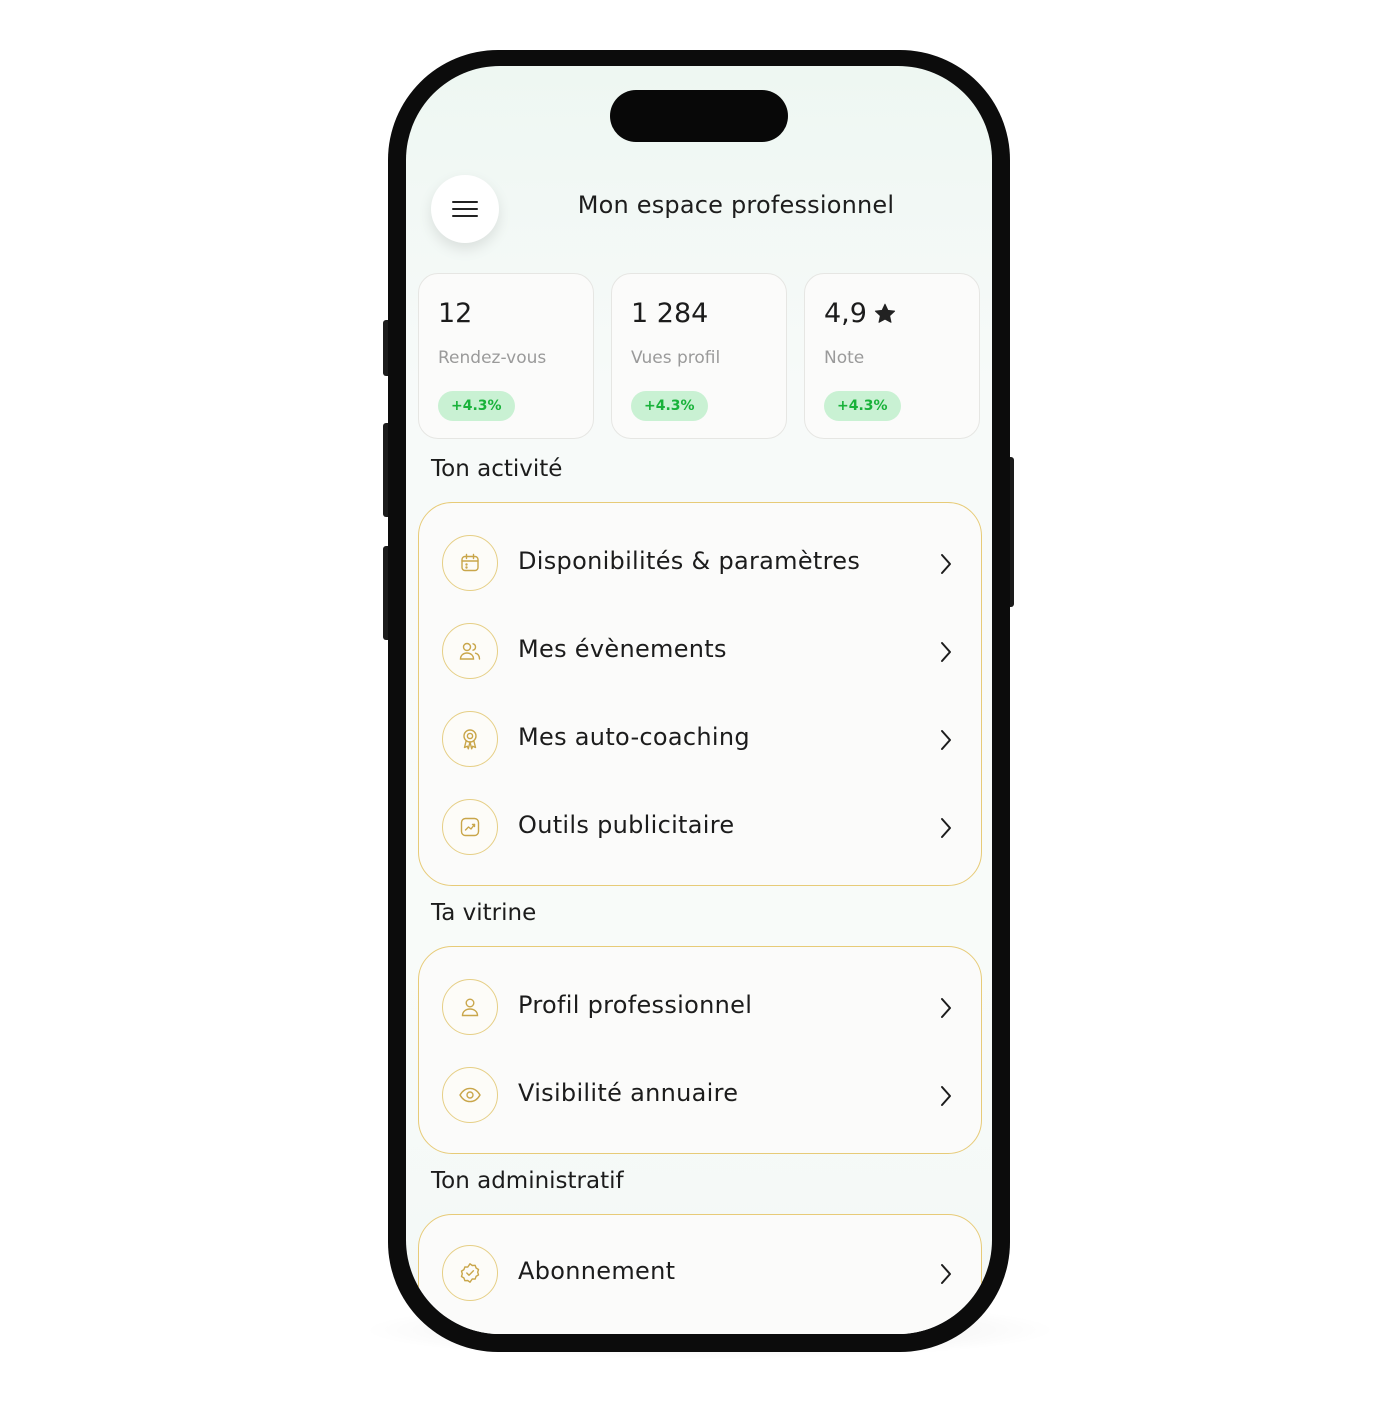 The height and width of the screenshot is (1401, 1400). What do you see at coordinates (892, 356) in the screenshot?
I see `stat-card-rating: 4,9 Note +4.3%` at bounding box center [892, 356].